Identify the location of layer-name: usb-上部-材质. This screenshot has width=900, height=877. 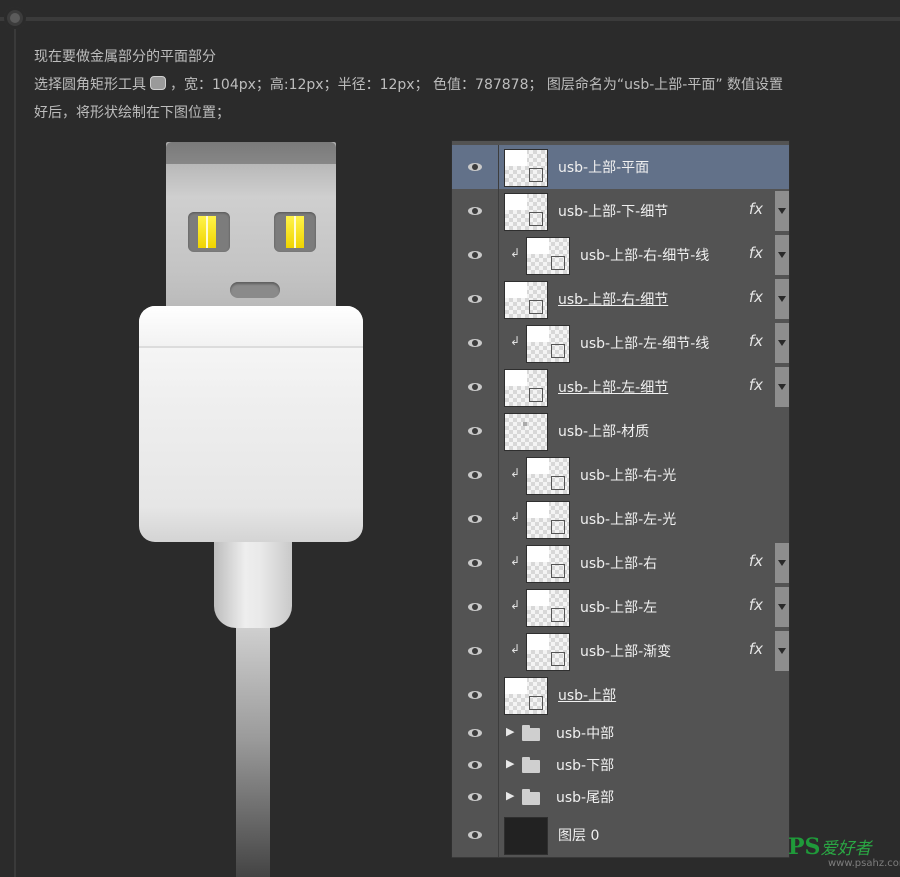
(604, 432).